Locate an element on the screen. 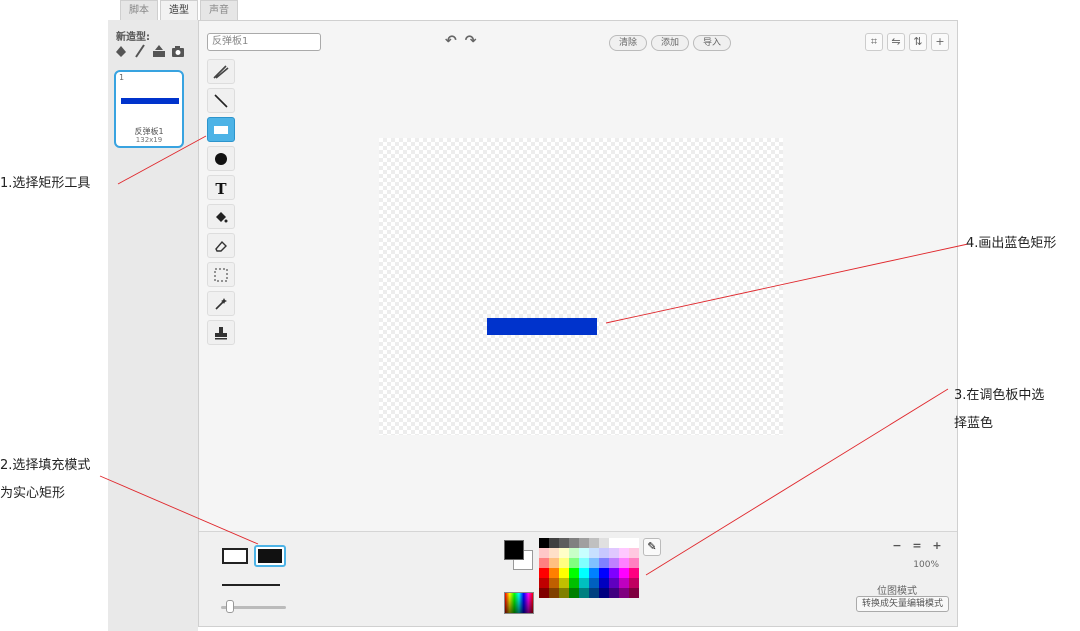  solid-fill-mode-button is located at coordinates (270, 556).